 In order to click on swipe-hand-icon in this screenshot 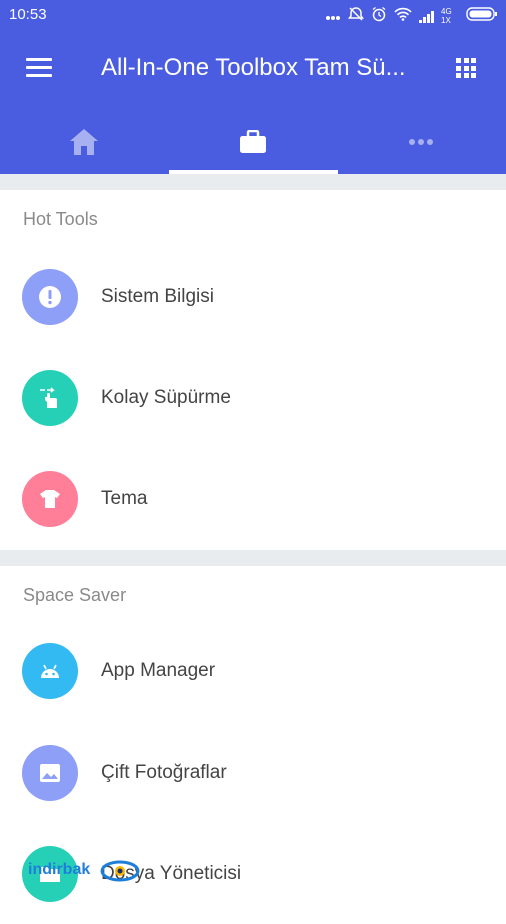, I will do `click(48, 397)`.